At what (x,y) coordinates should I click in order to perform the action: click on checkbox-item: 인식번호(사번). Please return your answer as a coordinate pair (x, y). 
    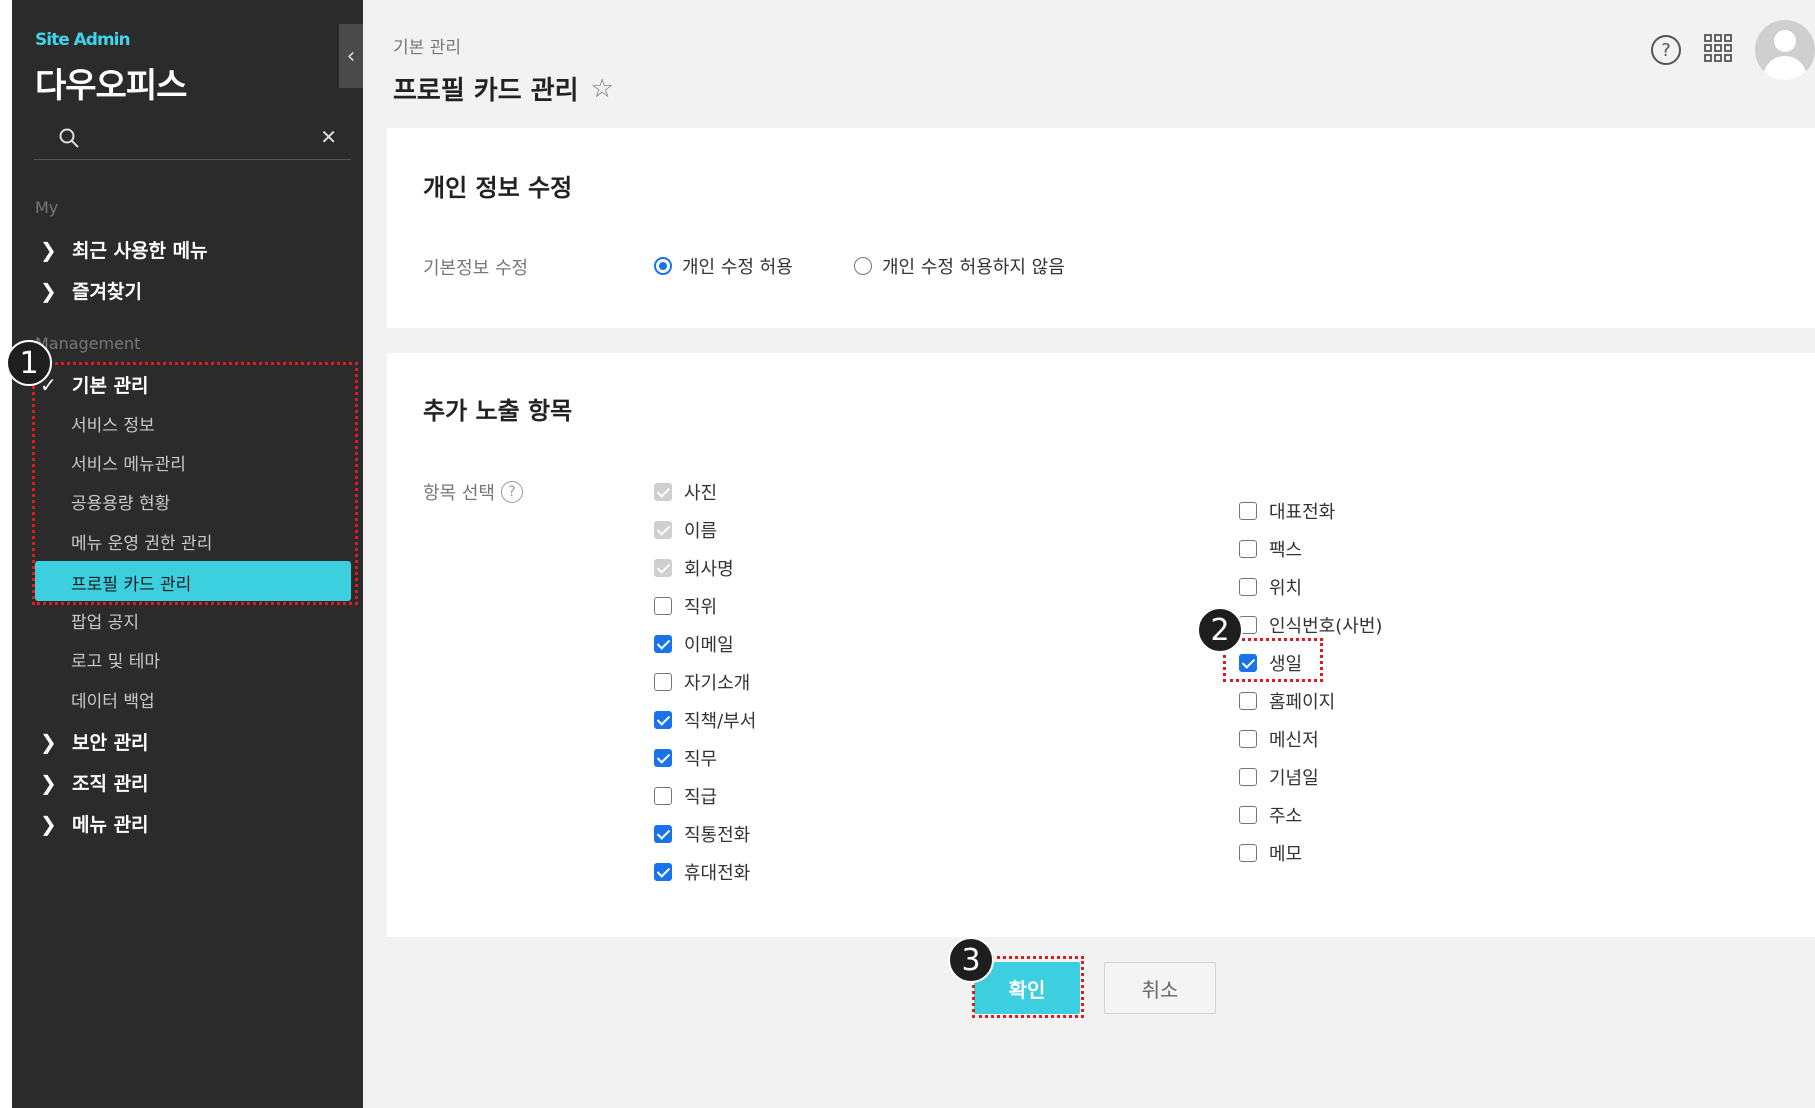
    Looking at the image, I should click on (1310, 625).